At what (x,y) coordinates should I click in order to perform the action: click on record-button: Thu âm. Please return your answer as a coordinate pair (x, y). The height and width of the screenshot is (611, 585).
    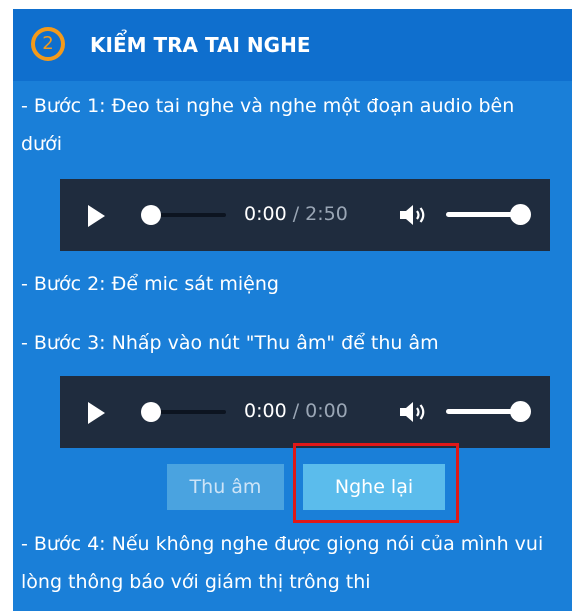
    Looking at the image, I should click on (225, 487).